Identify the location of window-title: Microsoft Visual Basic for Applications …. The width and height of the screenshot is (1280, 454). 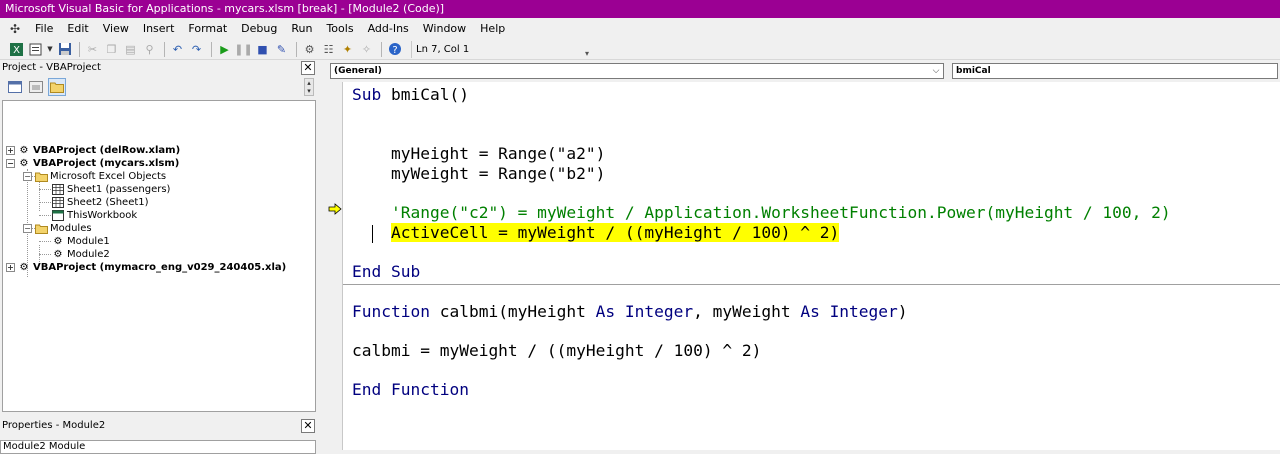
(640, 9).